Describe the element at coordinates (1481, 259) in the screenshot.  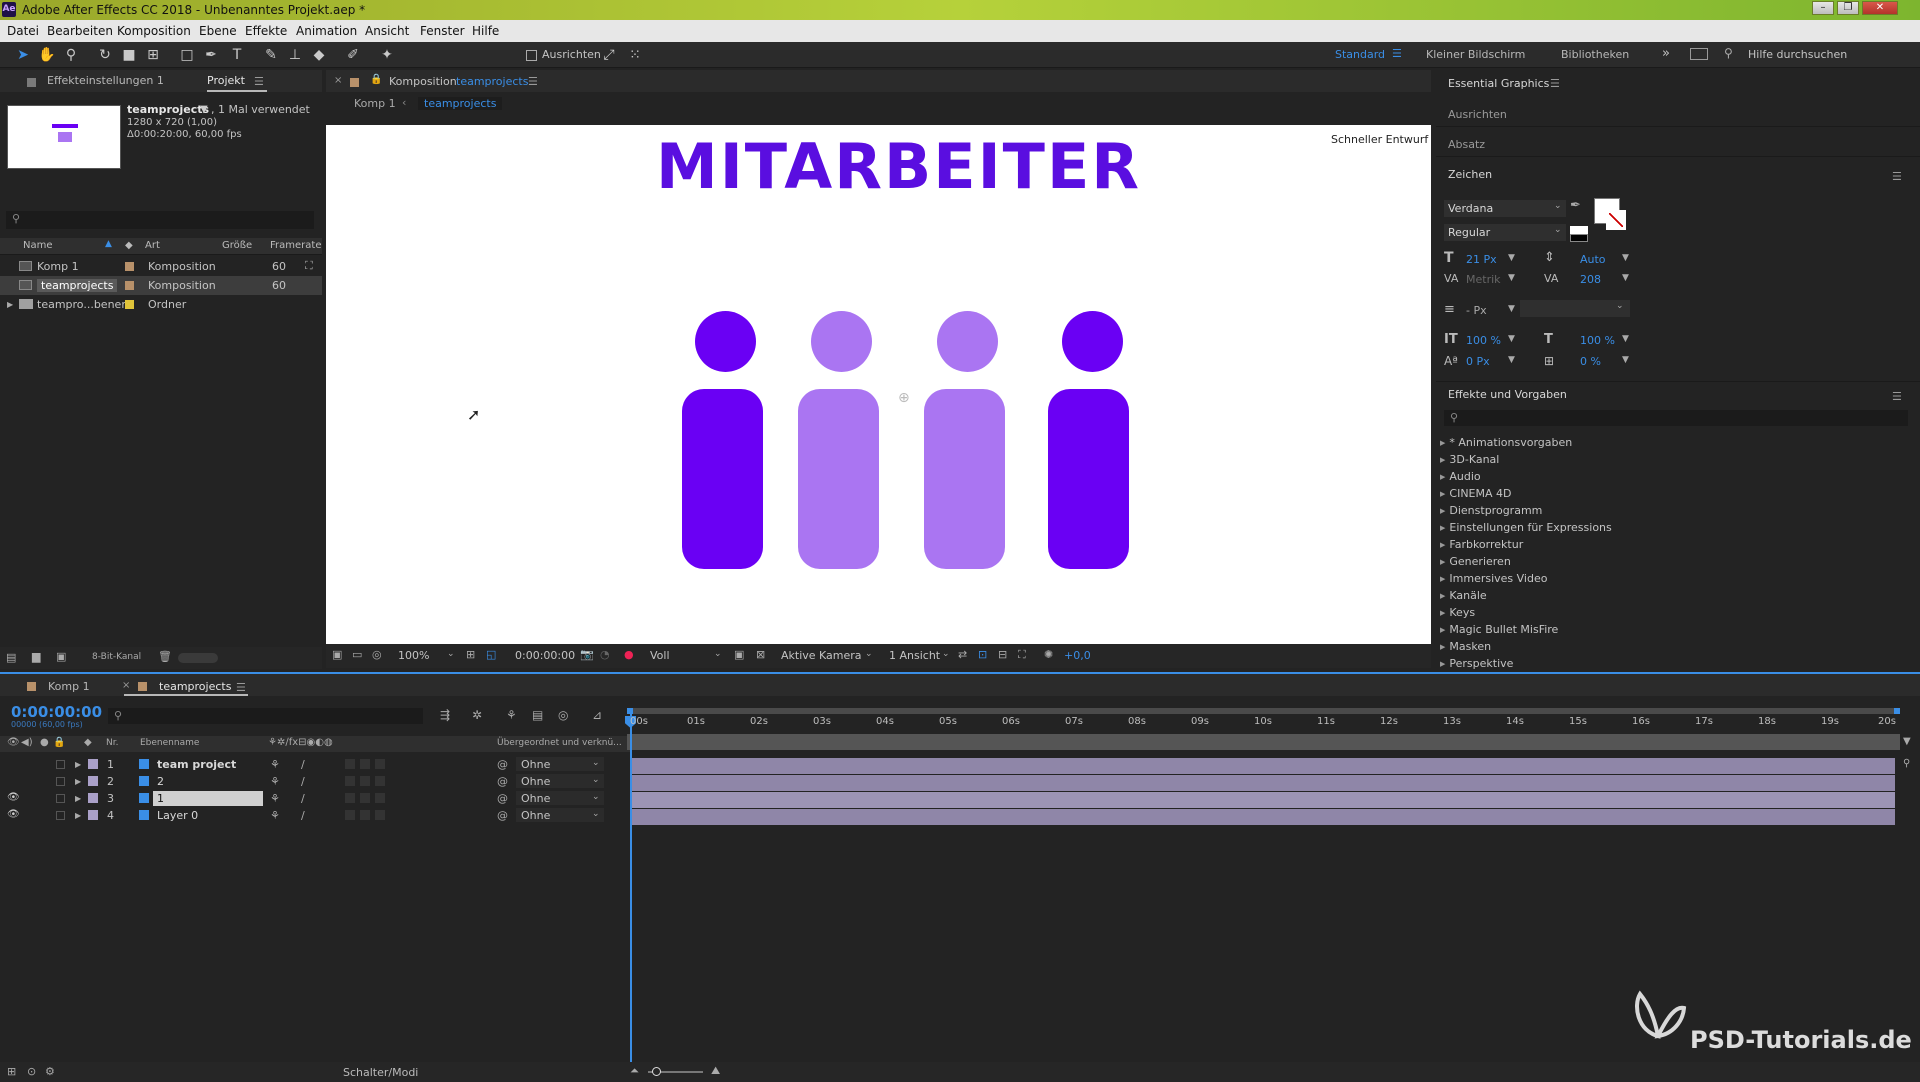
I see `font-size-value: 21 Px` at that location.